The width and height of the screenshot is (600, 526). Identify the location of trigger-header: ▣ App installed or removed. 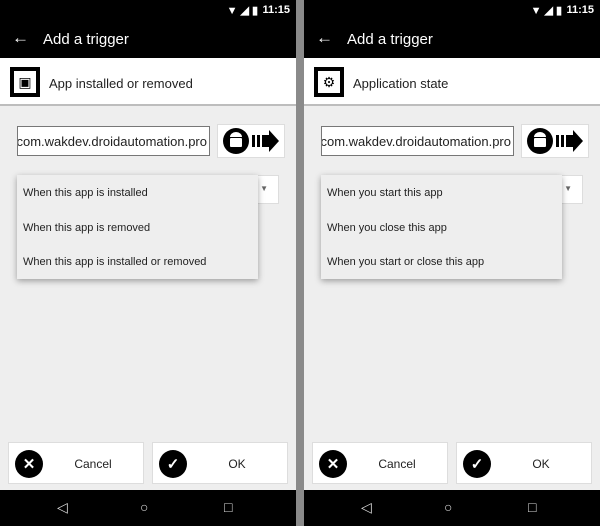
(148, 82).